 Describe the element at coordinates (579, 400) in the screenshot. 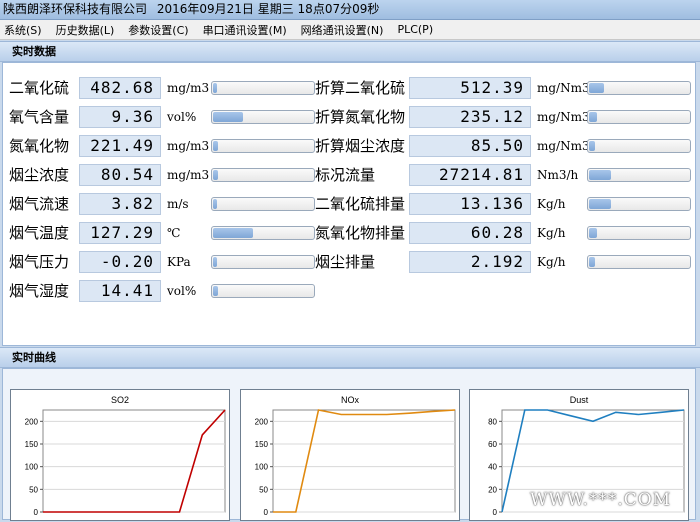

I see `chart-title: Dust` at that location.